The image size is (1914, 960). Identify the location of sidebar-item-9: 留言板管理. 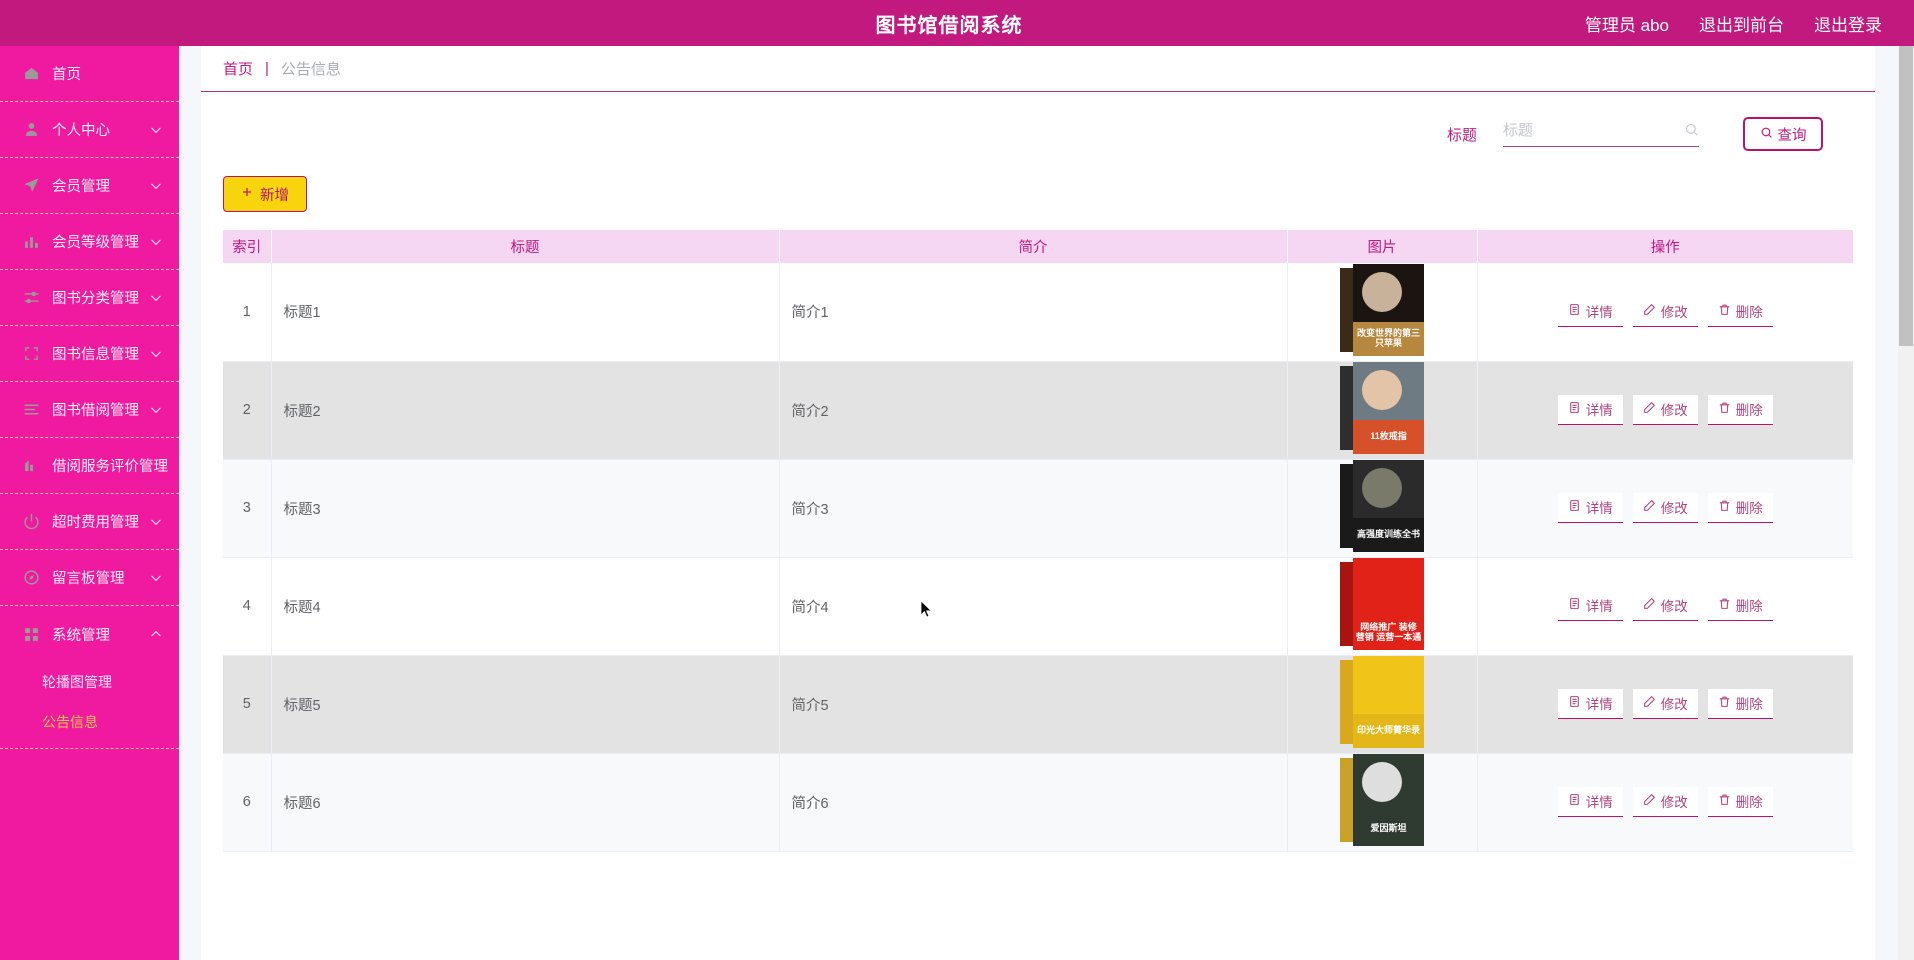
(89, 578).